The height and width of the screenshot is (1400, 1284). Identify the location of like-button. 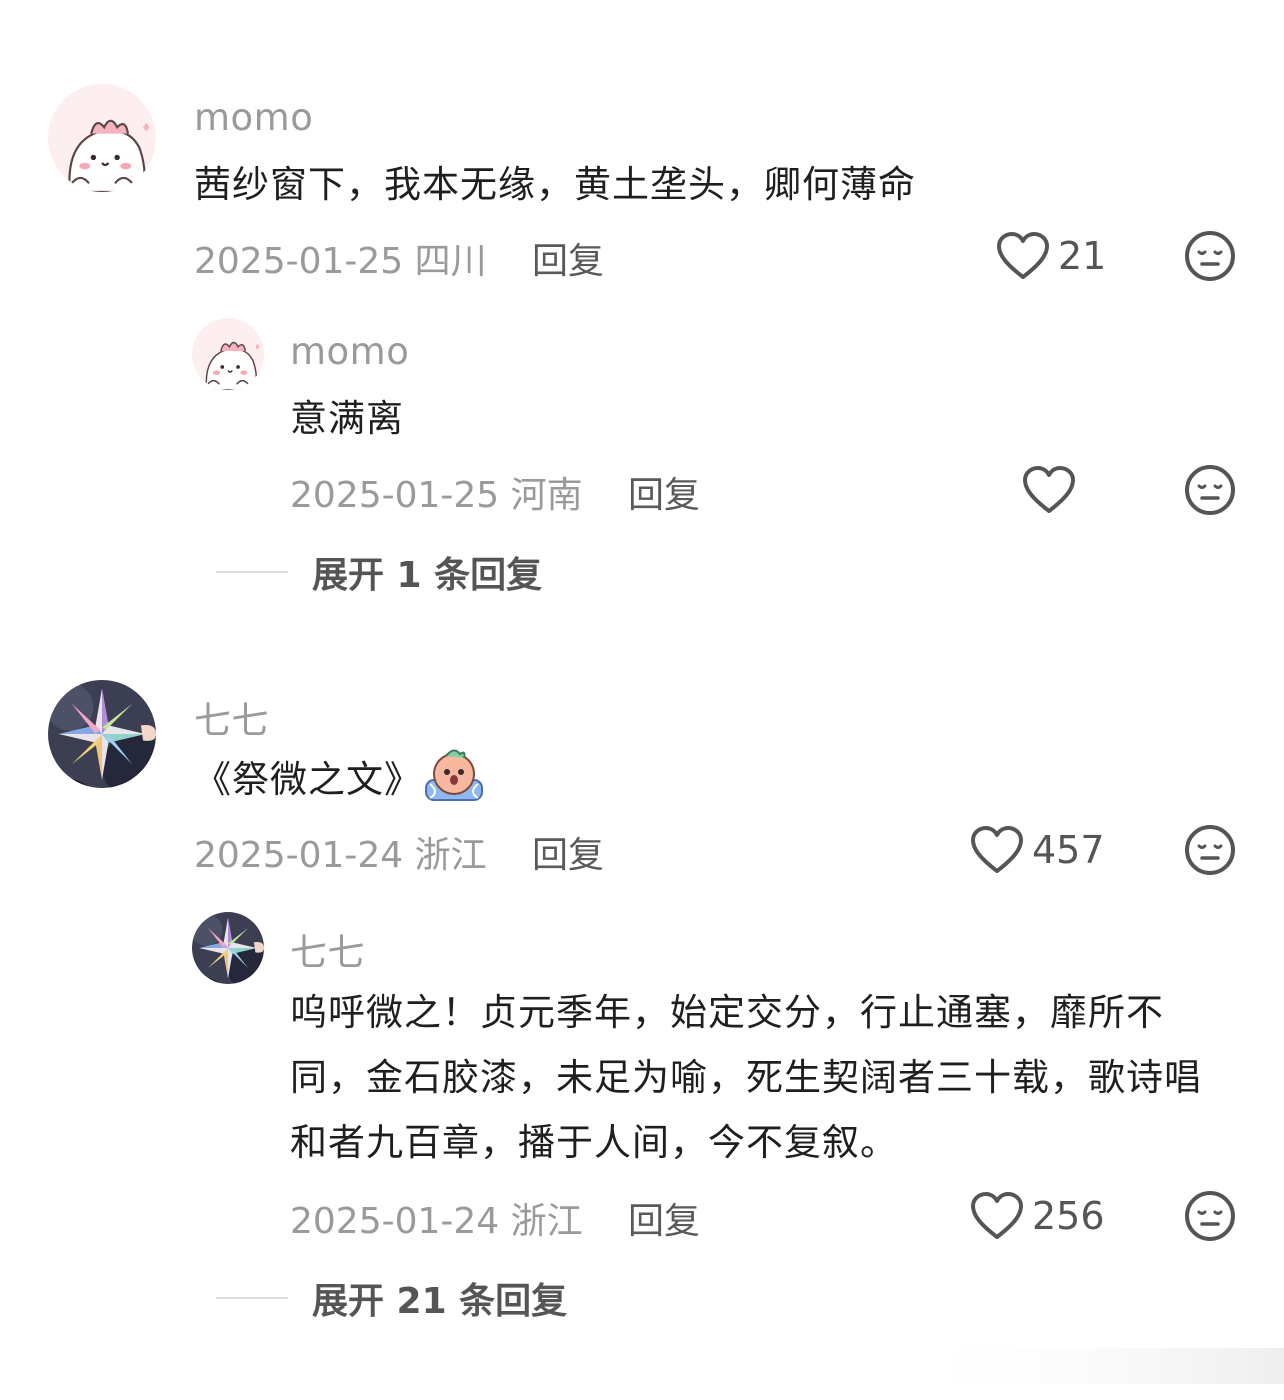
(1053, 490).